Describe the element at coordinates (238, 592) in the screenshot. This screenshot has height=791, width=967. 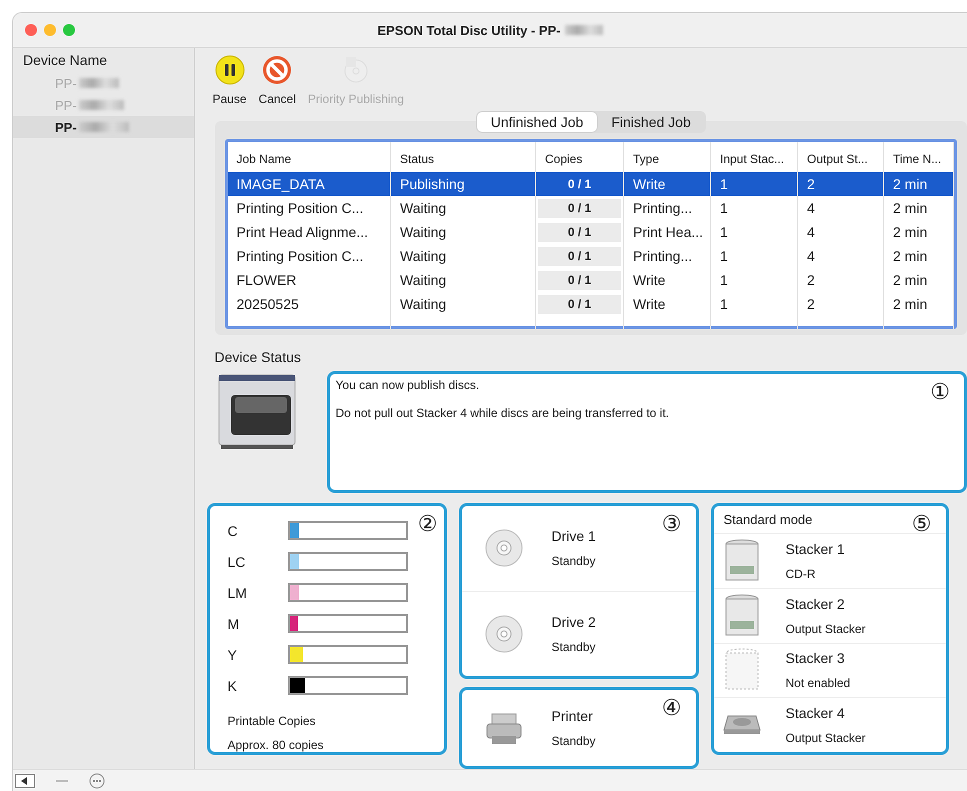
I see `ink-label: LM` at that location.